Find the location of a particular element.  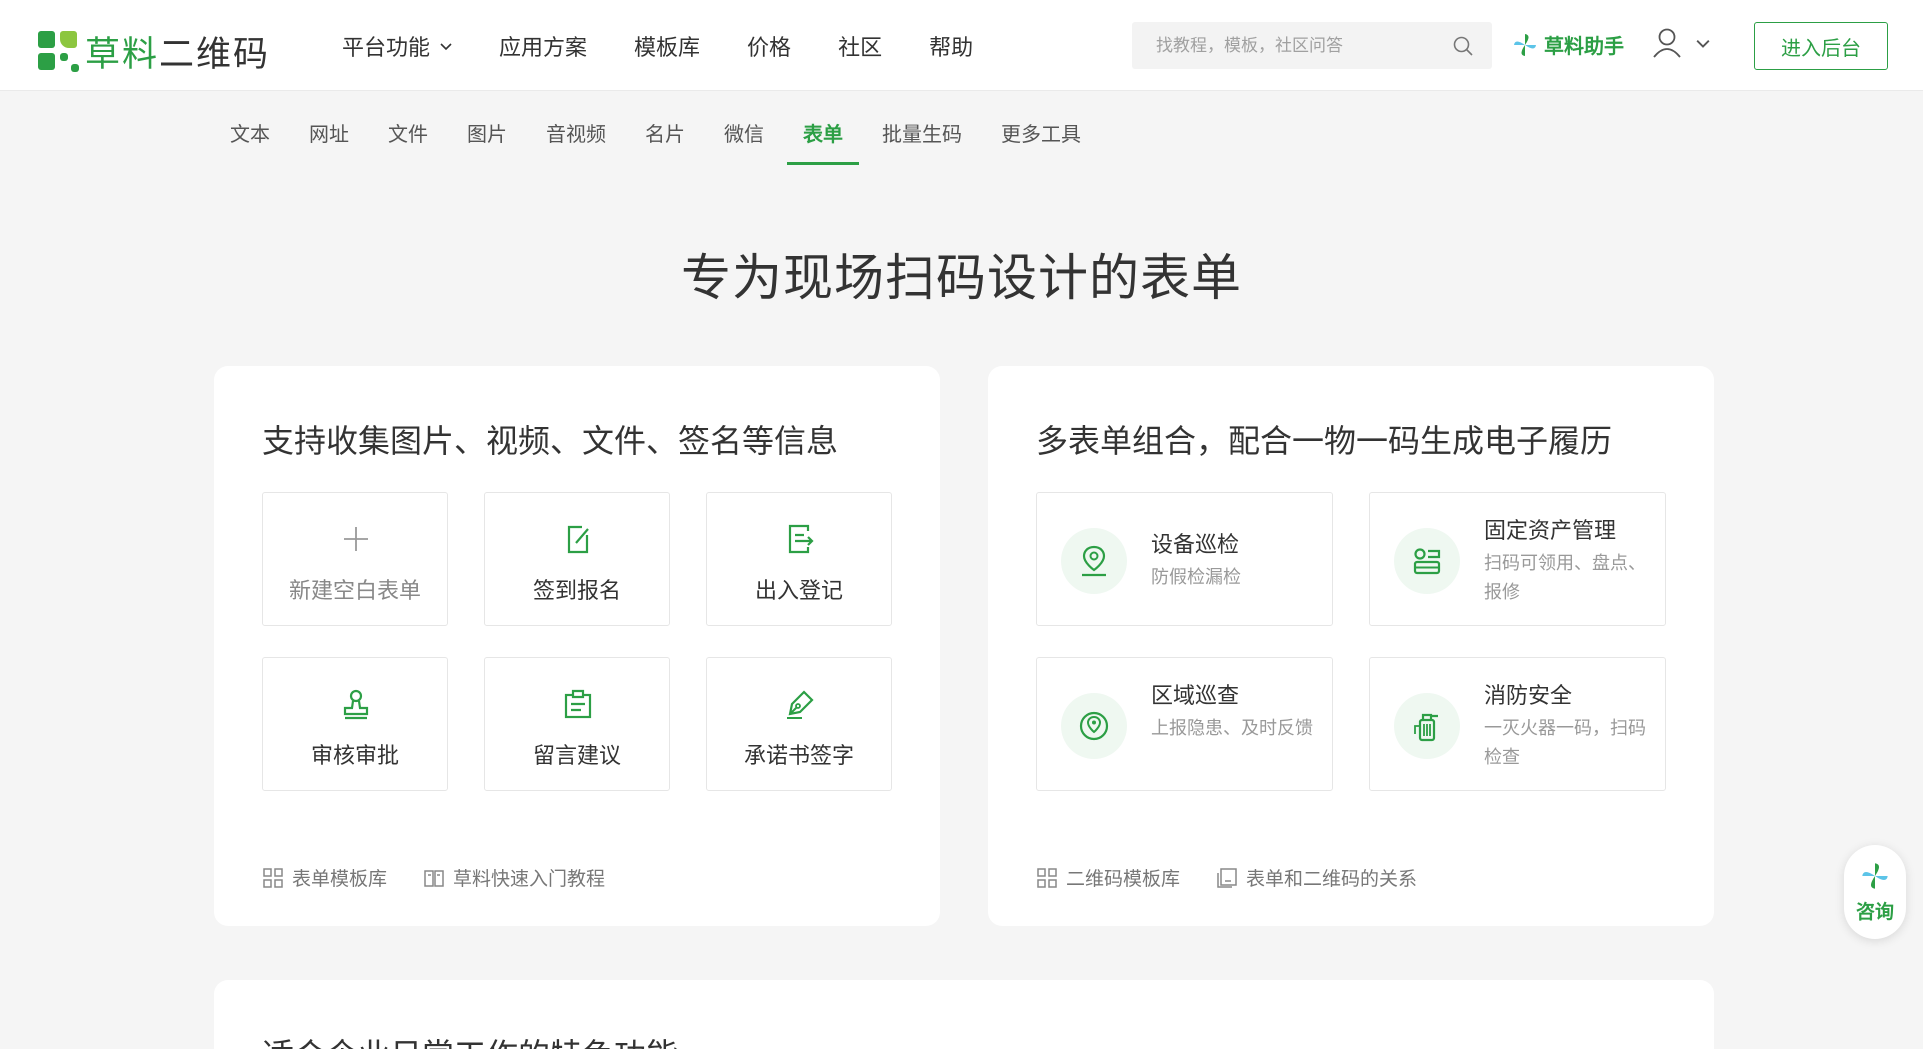

tool-subnav: 文本 网址 文件 图片 音视频 名片 微信 表单 批量生码 更多工具 is located at coordinates (659, 137).